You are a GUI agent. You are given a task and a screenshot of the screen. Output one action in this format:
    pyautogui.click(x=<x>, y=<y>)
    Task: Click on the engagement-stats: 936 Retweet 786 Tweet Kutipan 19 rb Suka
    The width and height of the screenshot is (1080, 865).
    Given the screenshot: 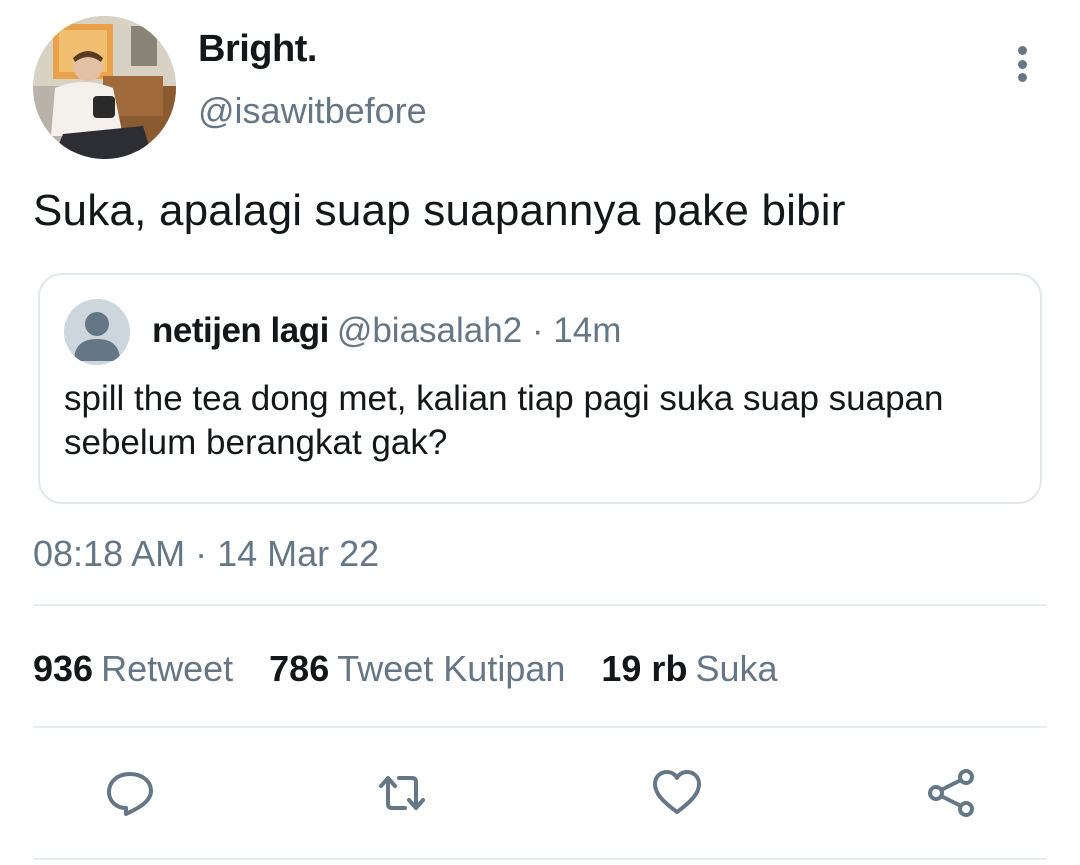 What is the action you would take?
    pyautogui.click(x=423, y=669)
    